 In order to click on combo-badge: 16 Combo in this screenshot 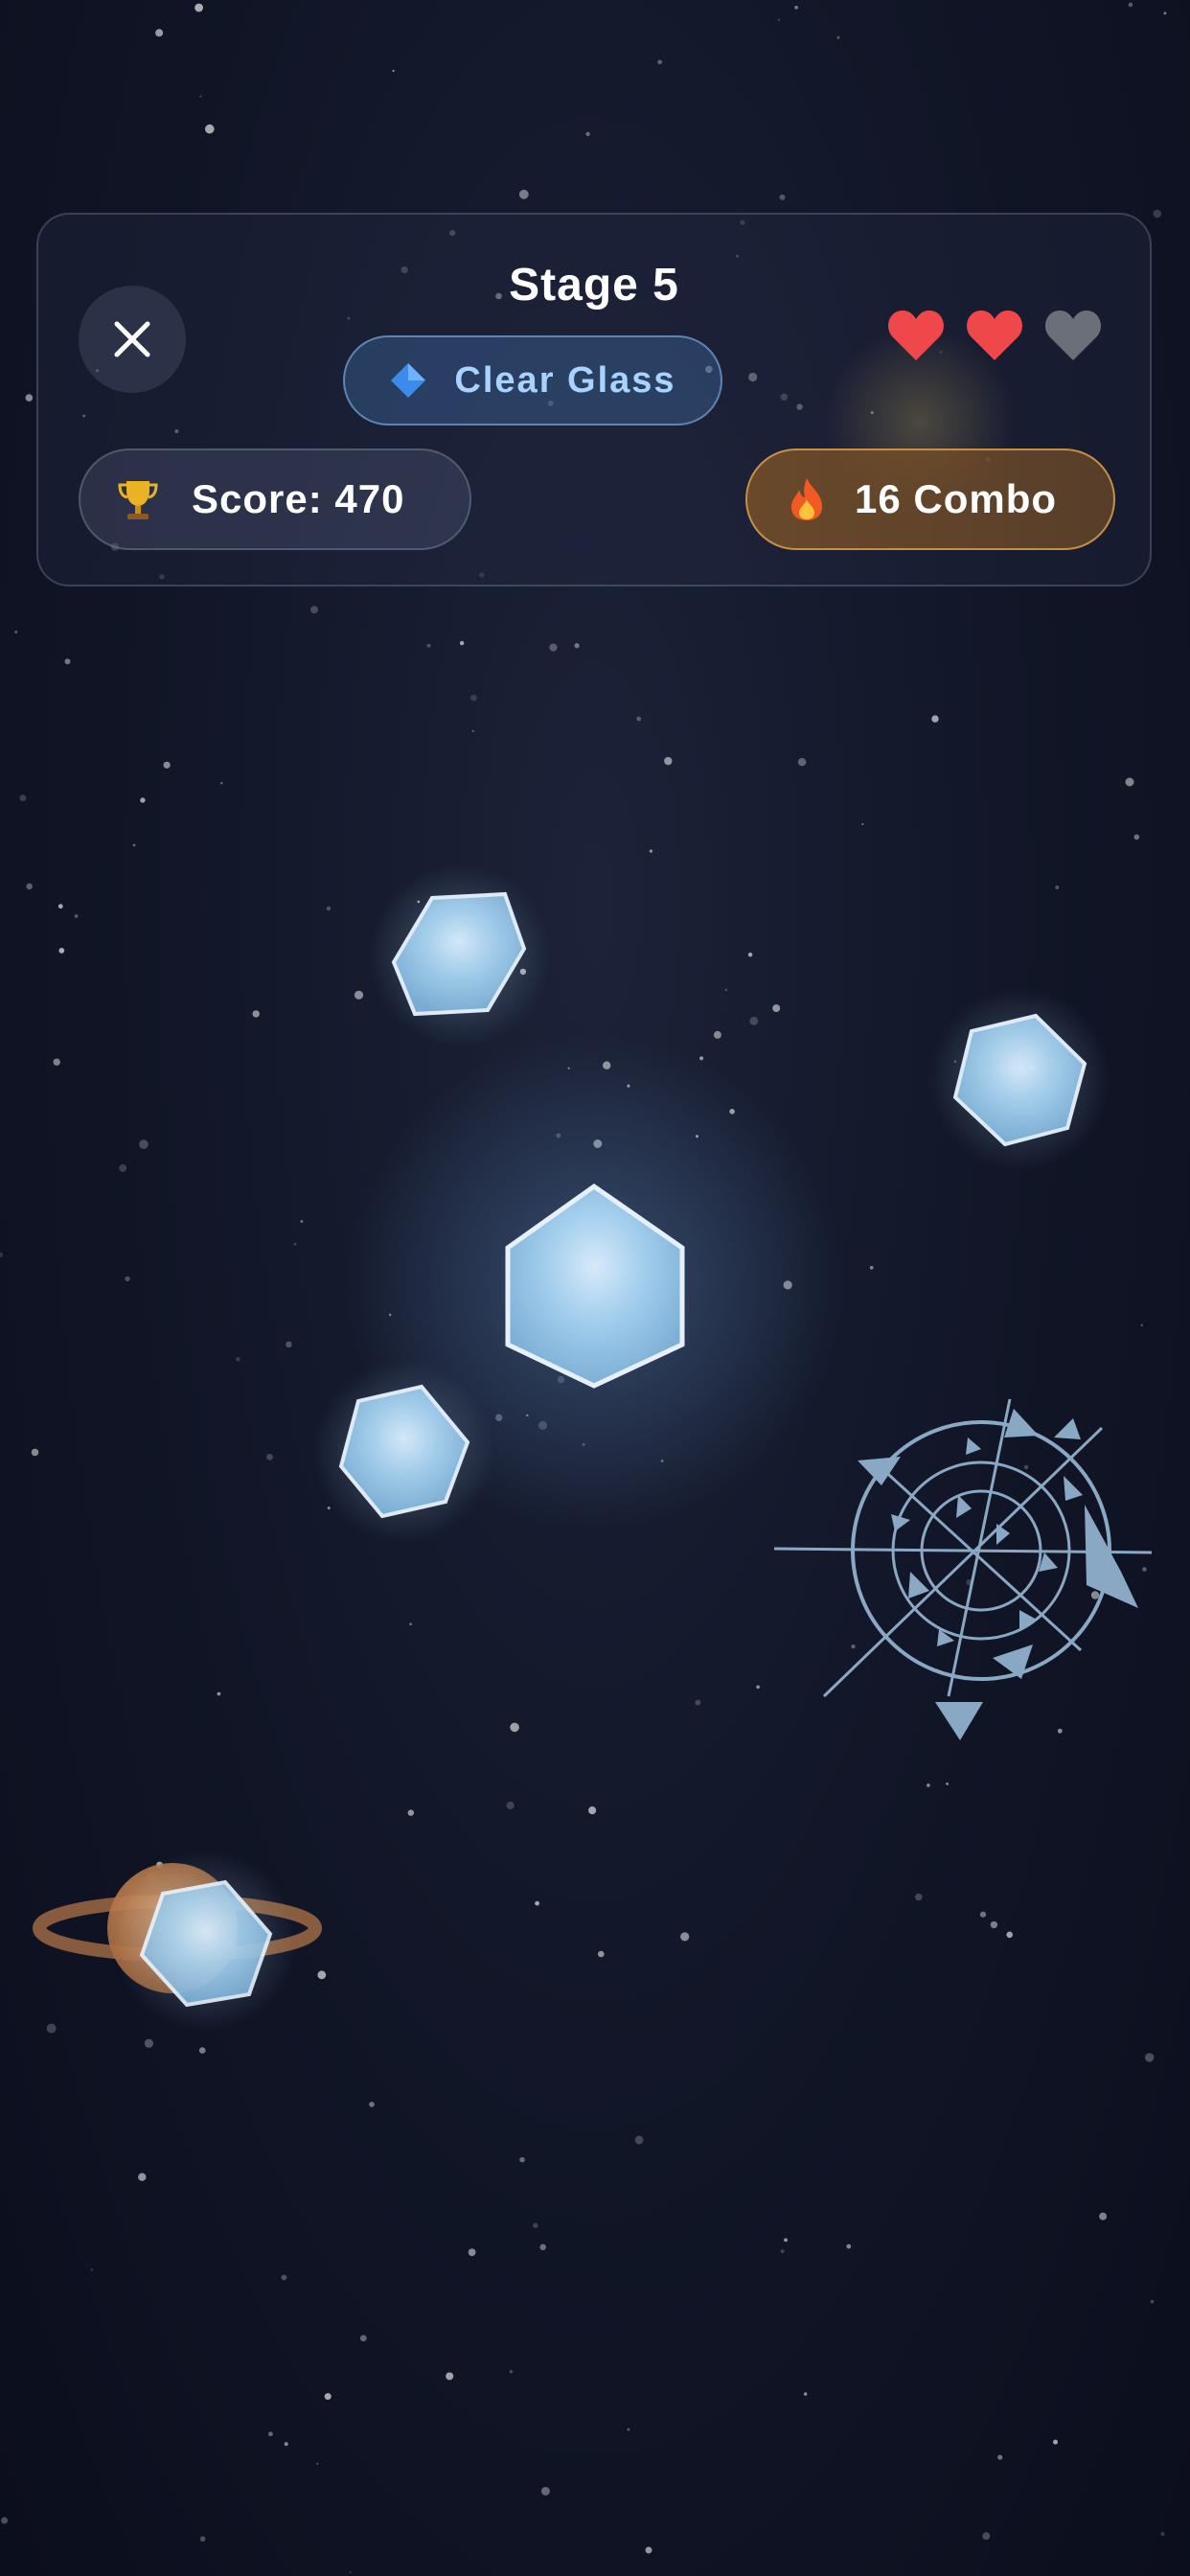, I will do `click(930, 499)`.